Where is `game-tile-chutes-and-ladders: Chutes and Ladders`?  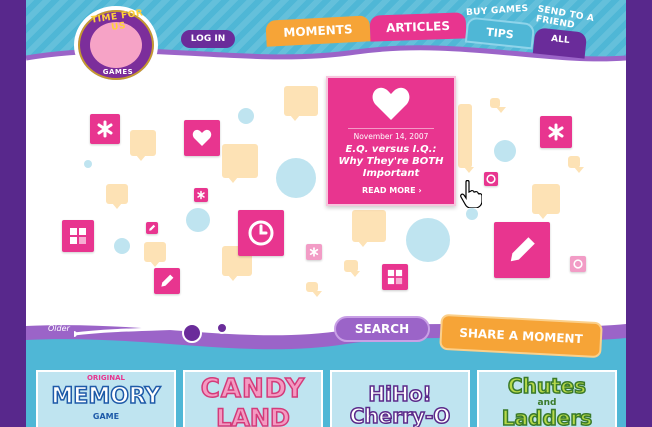
game-tile-chutes-and-ladders: Chutes and Ladders is located at coordinates (547, 398).